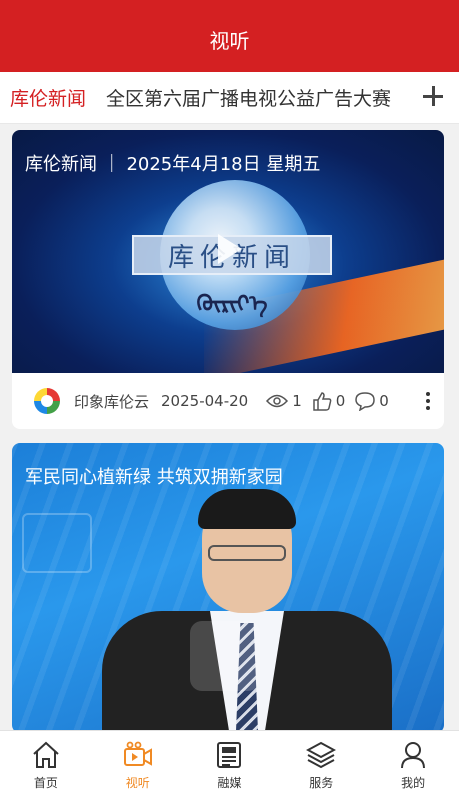 The height and width of the screenshot is (800, 459). I want to click on nav-profile: 我的, so click(413, 765).